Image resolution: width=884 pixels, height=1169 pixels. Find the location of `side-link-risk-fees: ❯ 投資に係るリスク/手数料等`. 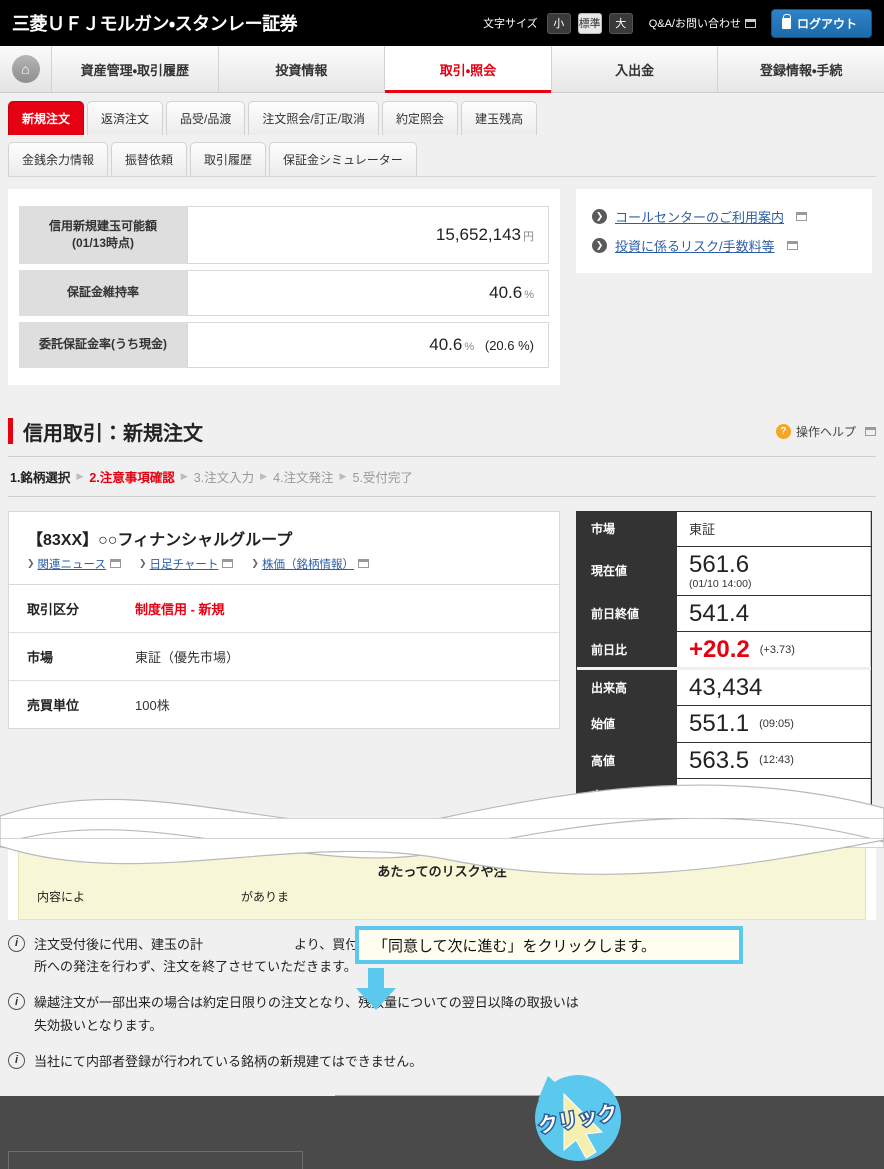

side-link-risk-fees: ❯ 投資に係るリスク/手数料等 is located at coordinates (724, 245).